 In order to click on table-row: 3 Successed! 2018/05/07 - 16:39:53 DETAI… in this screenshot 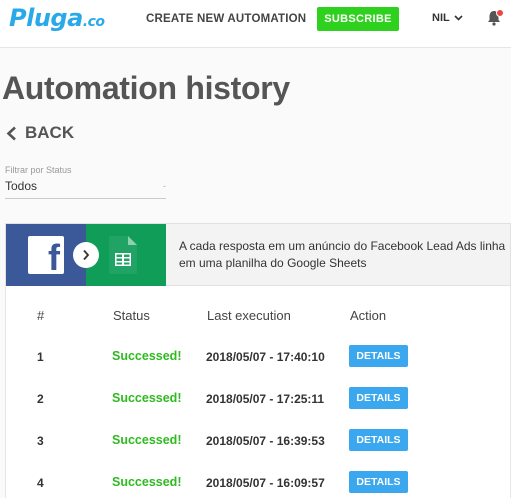, I will do `click(258, 448)`.